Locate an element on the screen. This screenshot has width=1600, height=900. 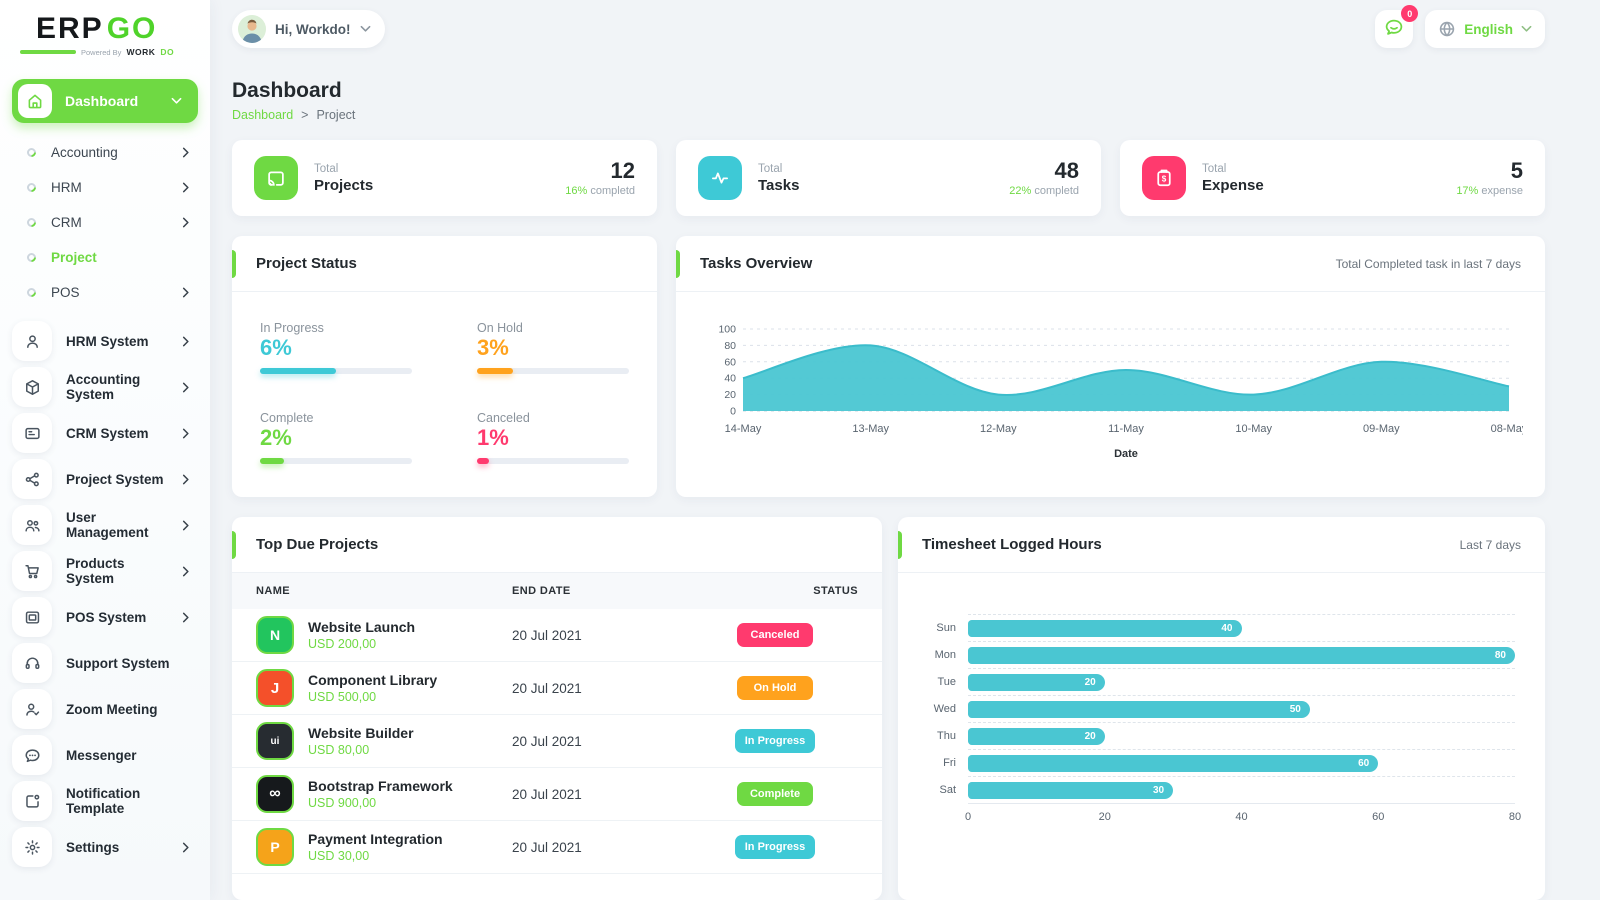
status-percent: 3% is located at coordinates (493, 347).